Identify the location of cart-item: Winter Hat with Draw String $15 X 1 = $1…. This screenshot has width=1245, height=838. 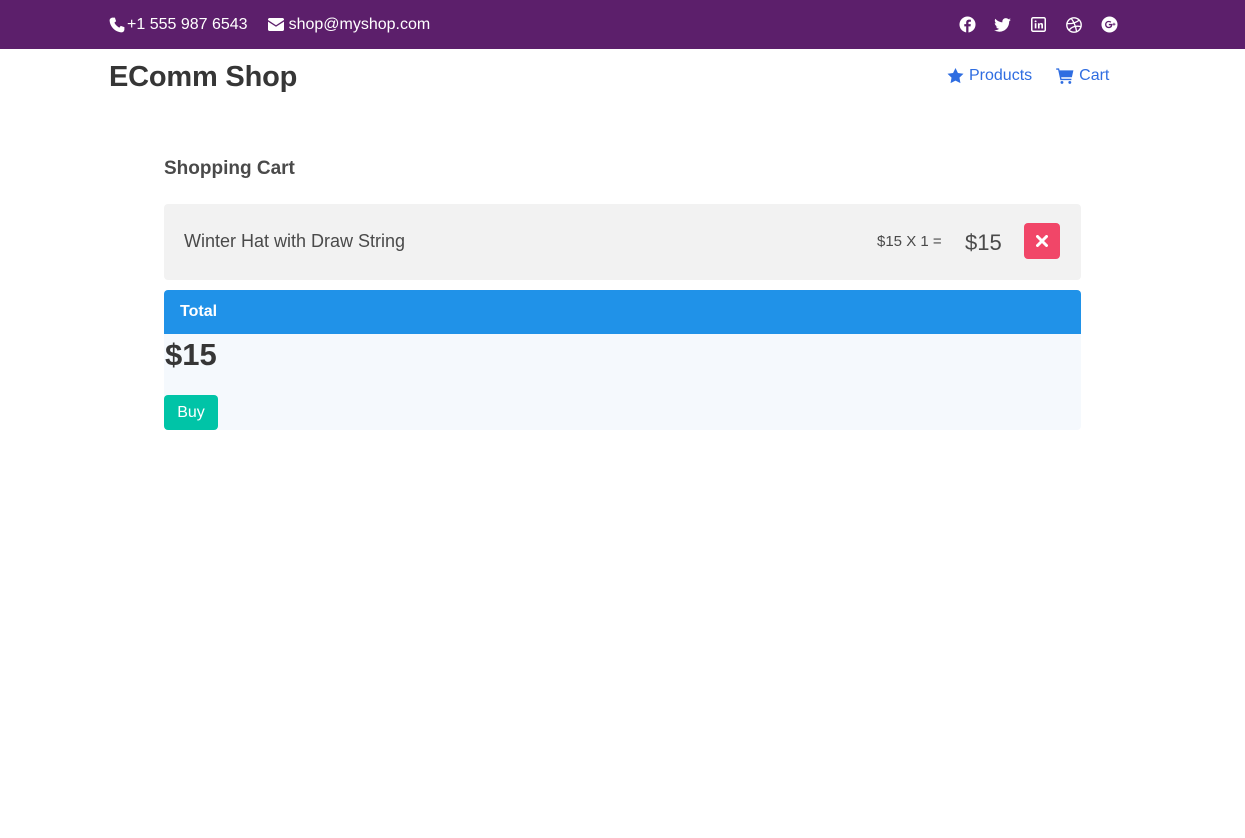
(622, 242).